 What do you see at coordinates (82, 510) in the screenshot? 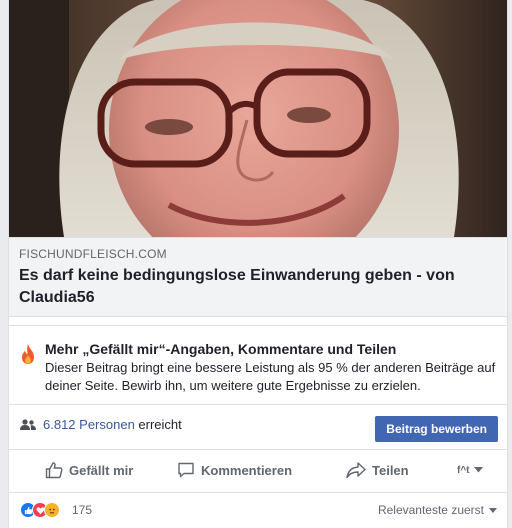
I see `reaction-count: 175` at bounding box center [82, 510].